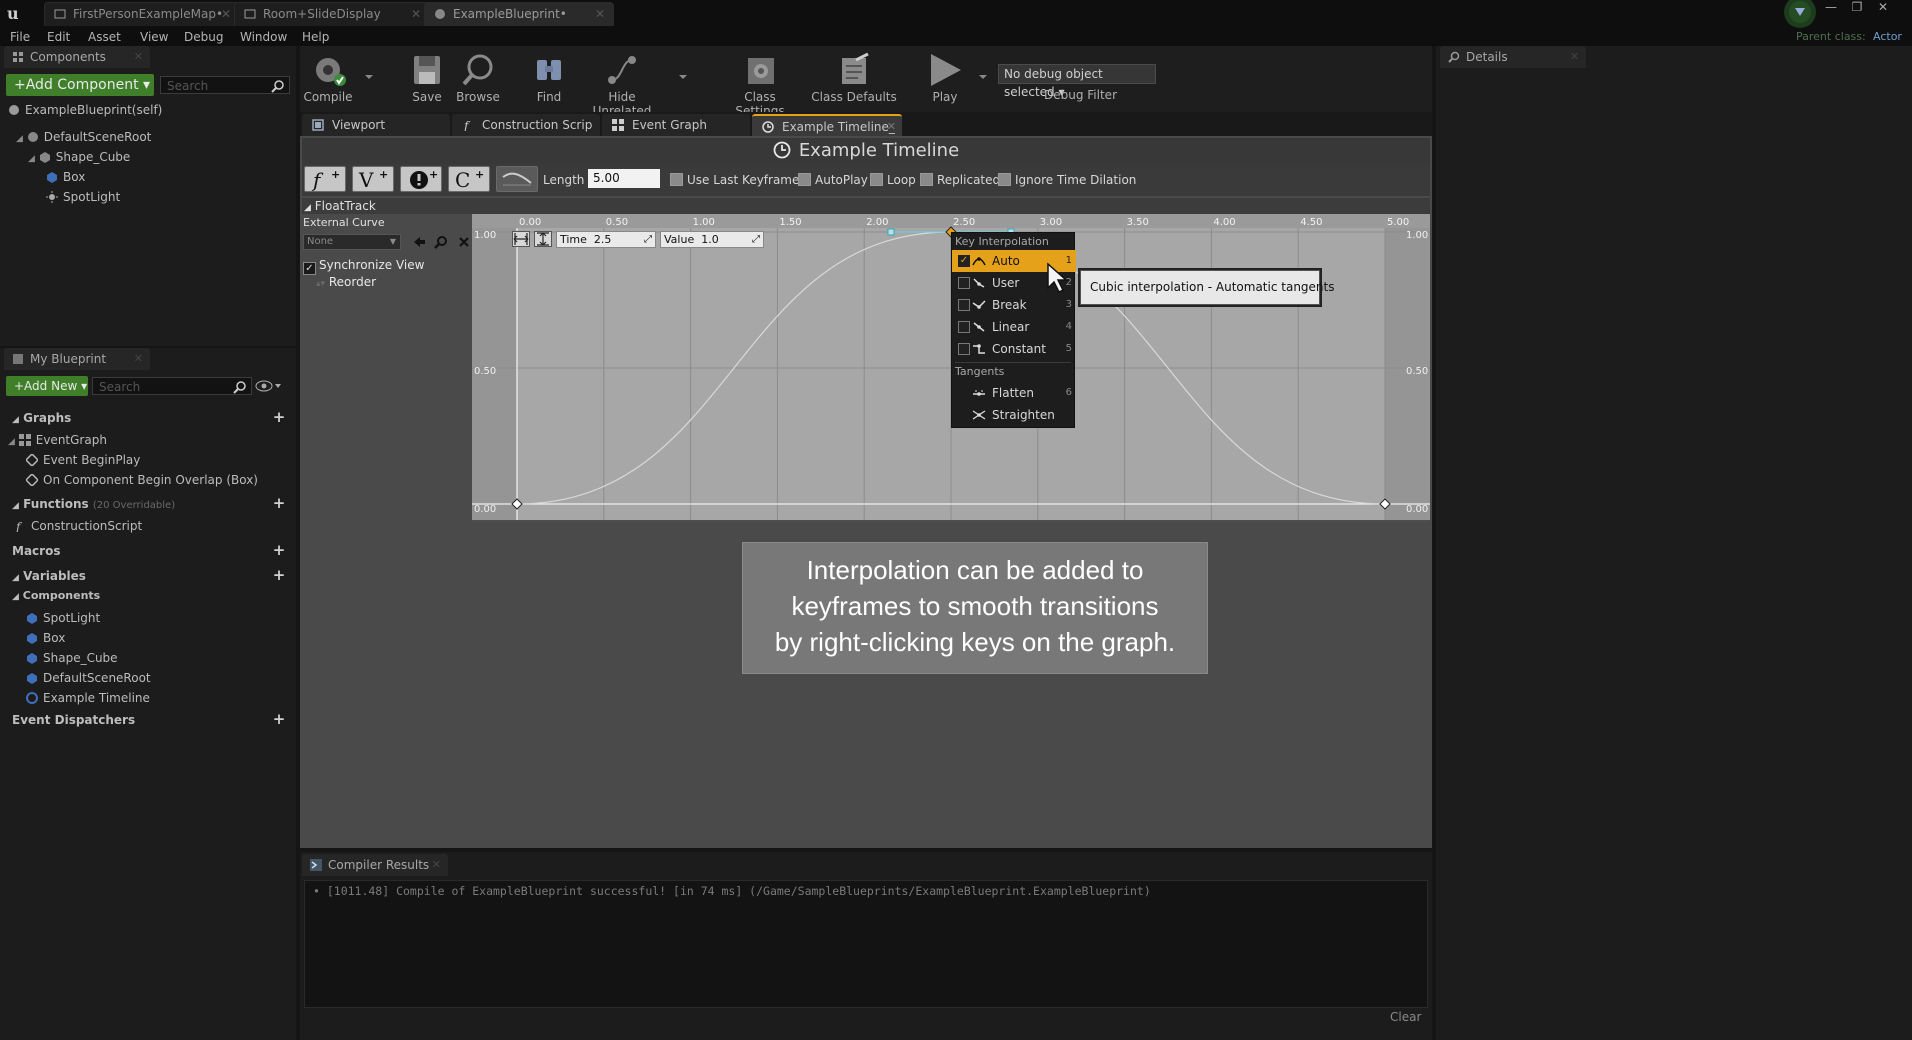 The image size is (1912, 1040). Describe the element at coordinates (854, 78) in the screenshot. I see `class-defaults-button: Class Defaults` at that location.